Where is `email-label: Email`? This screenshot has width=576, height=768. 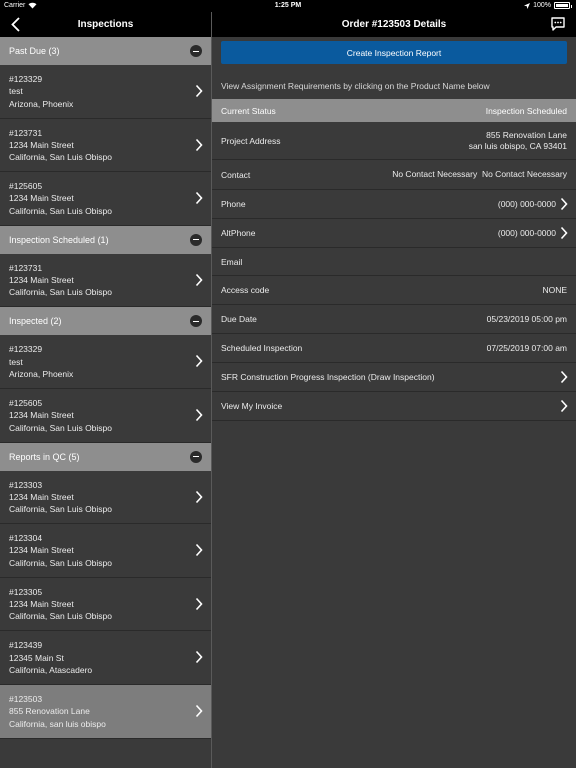
email-label: Email is located at coordinates (232, 261).